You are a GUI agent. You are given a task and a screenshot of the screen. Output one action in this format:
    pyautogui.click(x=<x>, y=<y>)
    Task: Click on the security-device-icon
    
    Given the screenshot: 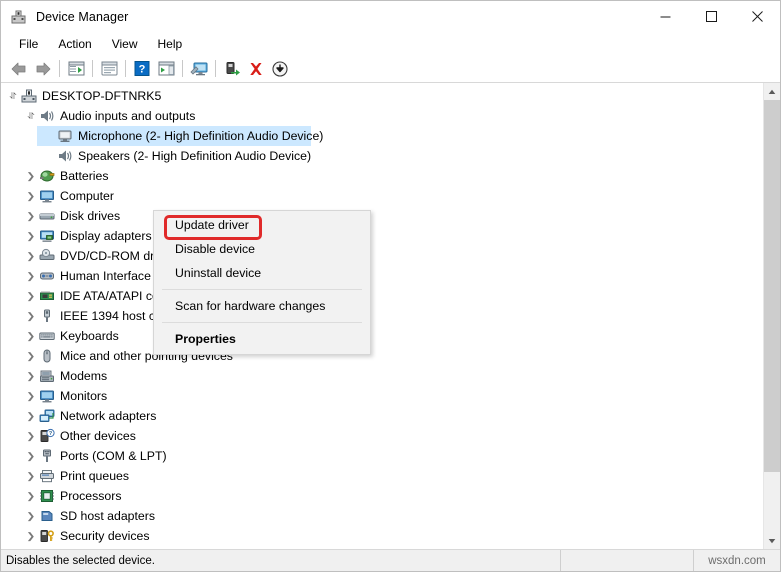 What is the action you would take?
    pyautogui.click(x=47, y=536)
    